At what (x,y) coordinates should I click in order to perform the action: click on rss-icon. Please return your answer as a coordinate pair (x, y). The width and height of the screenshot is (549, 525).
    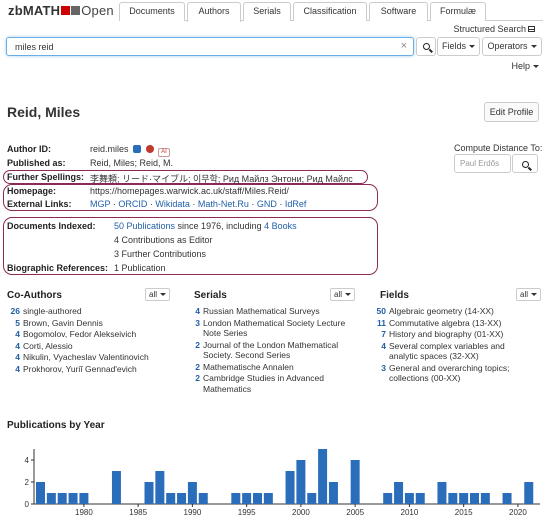
    Looking at the image, I should click on (149, 149).